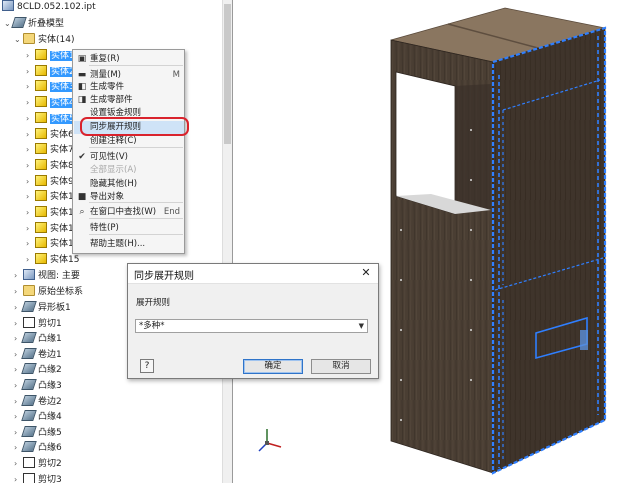 This screenshot has height=483, width=640. What do you see at coordinates (18, 39) in the screenshot?
I see `collapse-toggle-icon: ⌄` at bounding box center [18, 39].